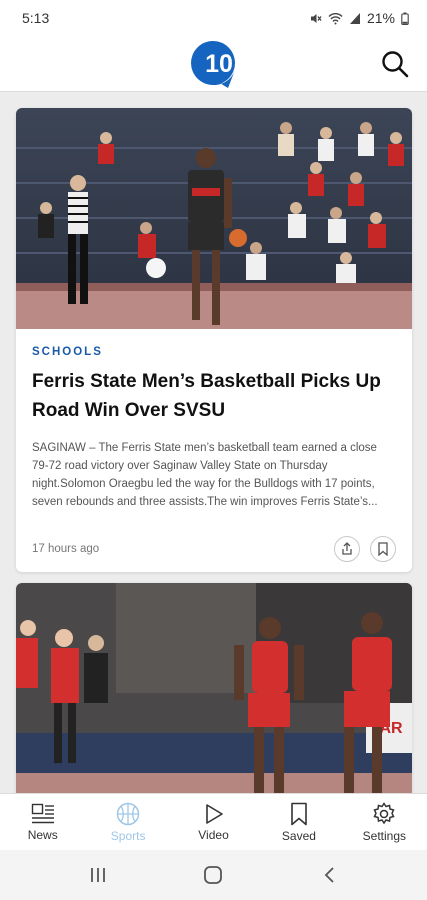  Describe the element at coordinates (384, 835) in the screenshot. I see `tab-label: Settings` at that location.